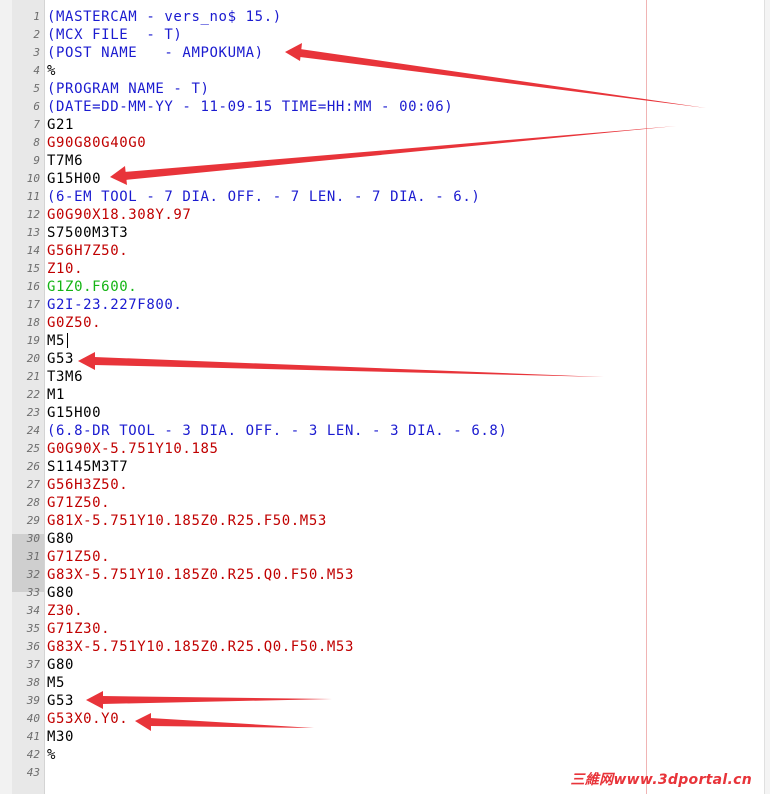 This screenshot has height=794, width=770. I want to click on arrow-to-post-name, so click(495, 75).